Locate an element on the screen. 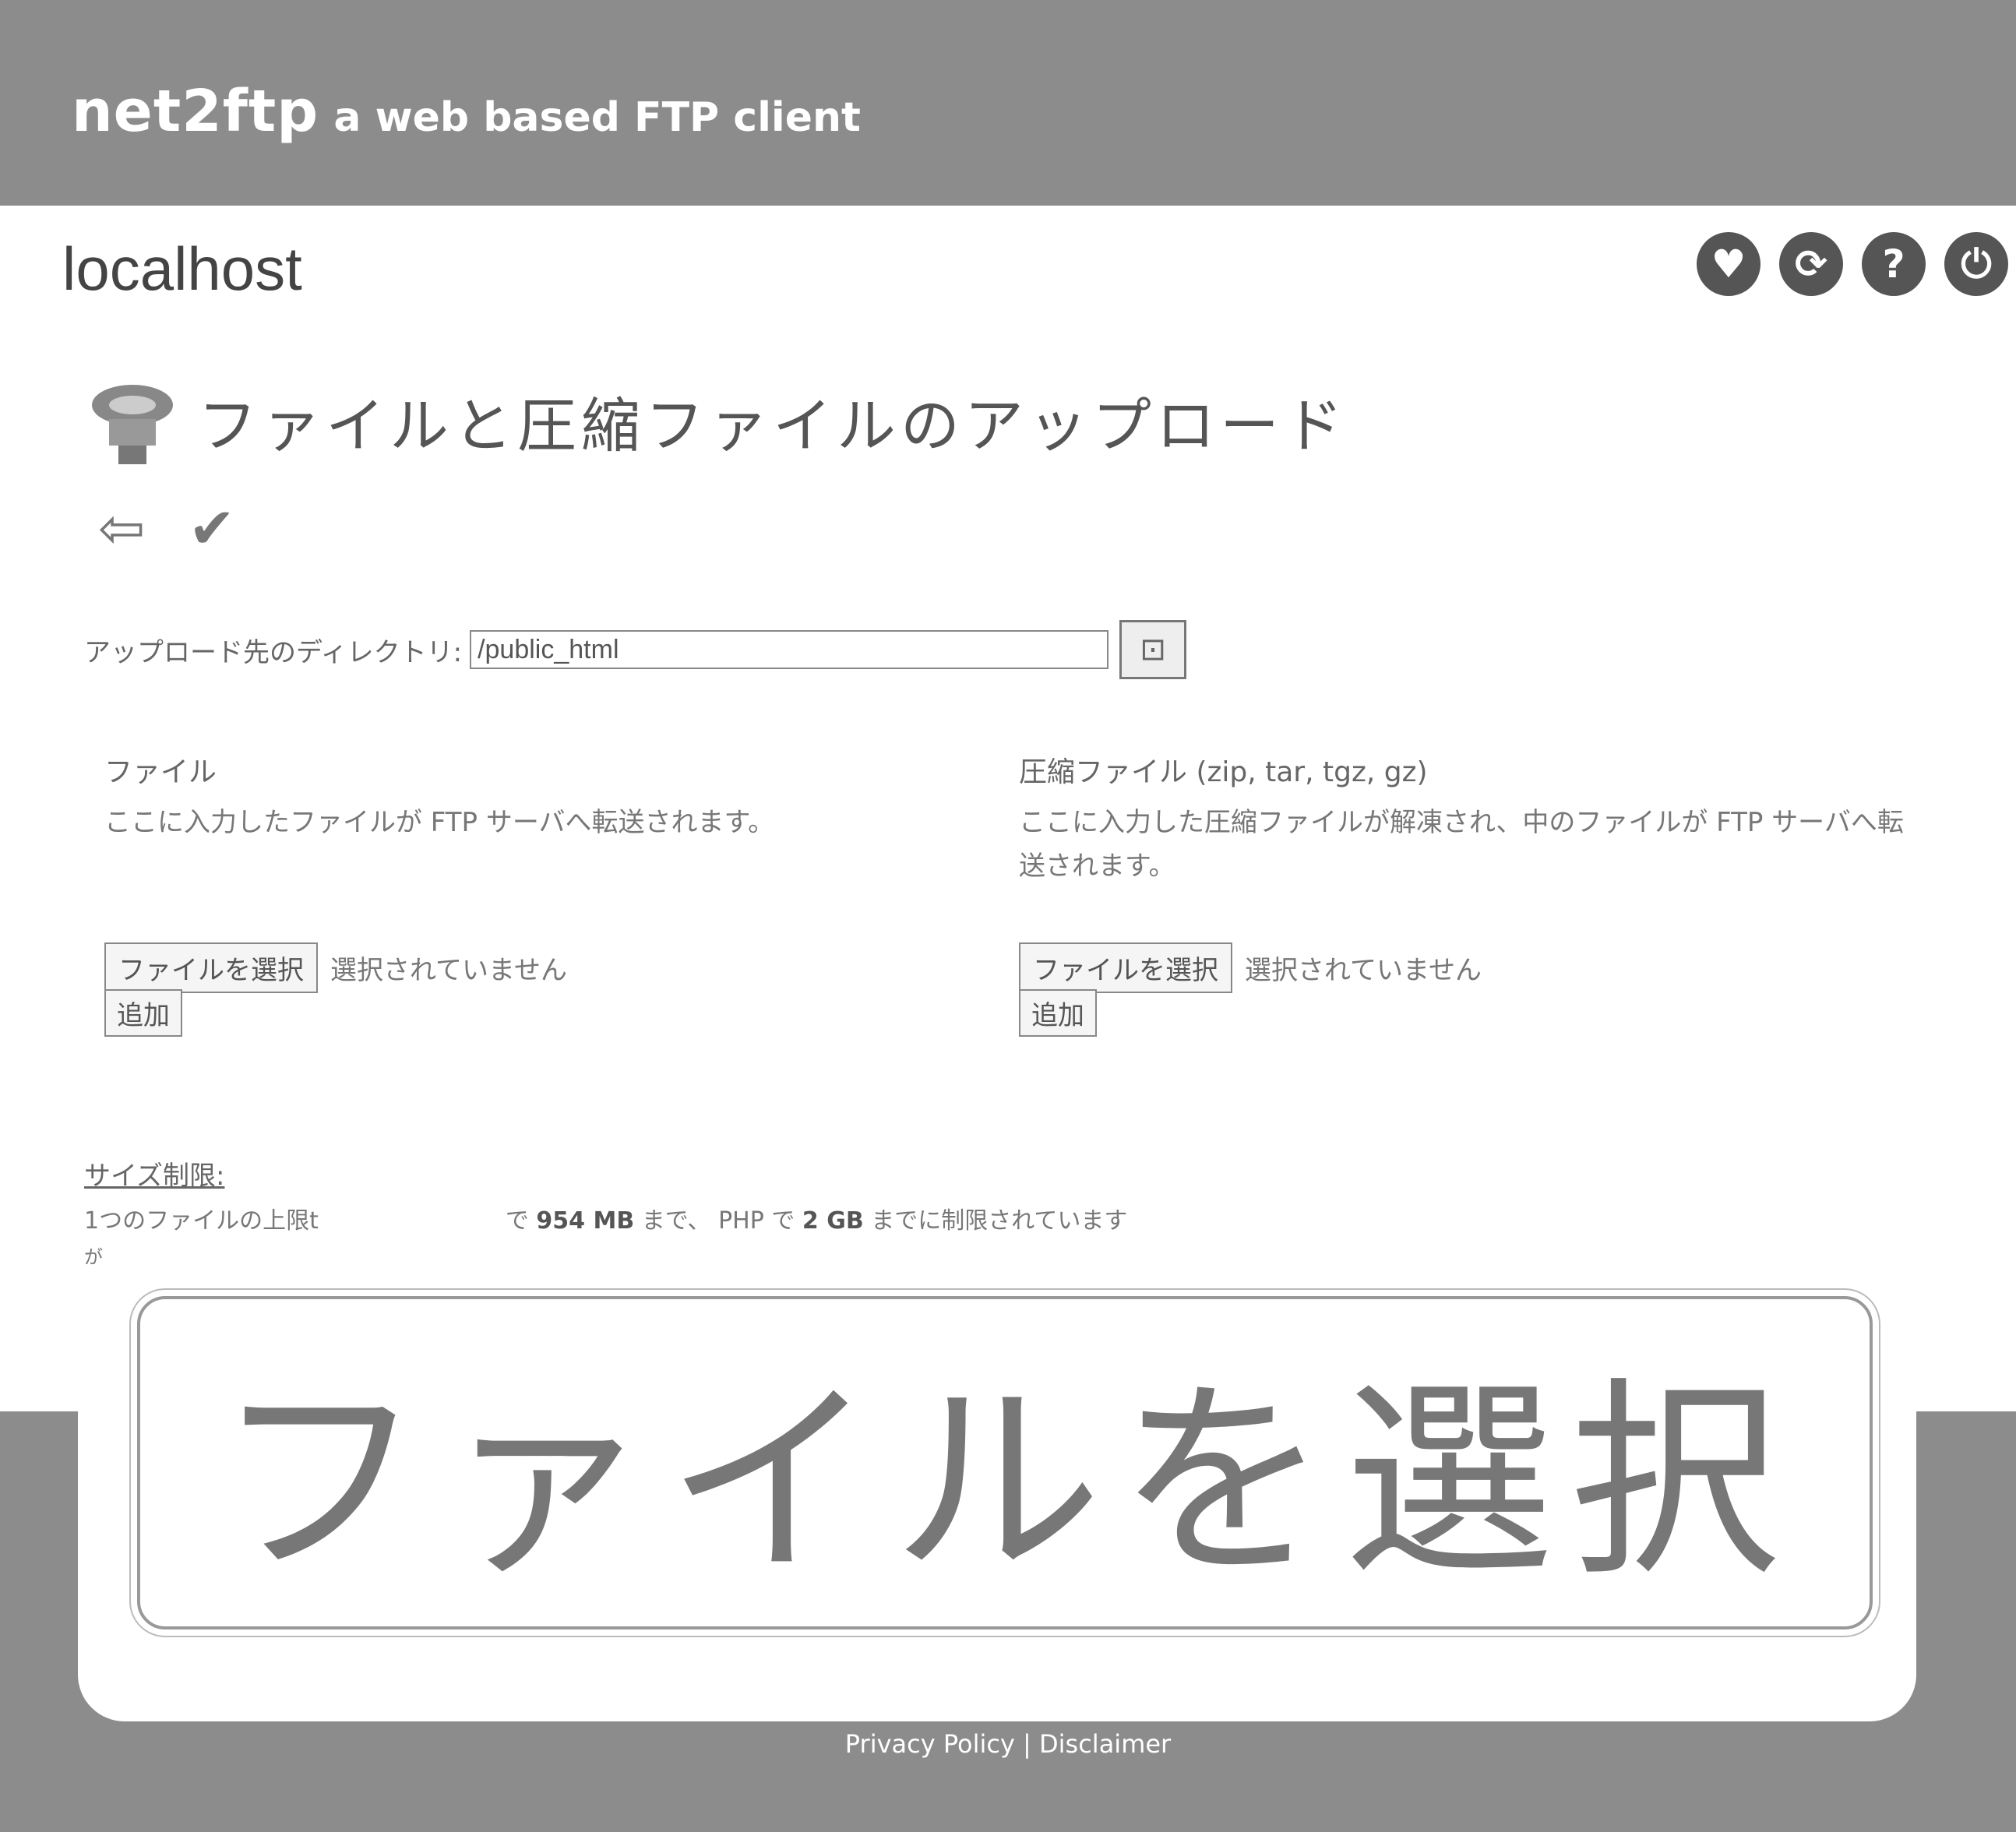 This screenshot has height=1832, width=2016. no-file-selected-text: 選択されていません is located at coordinates (449, 971).